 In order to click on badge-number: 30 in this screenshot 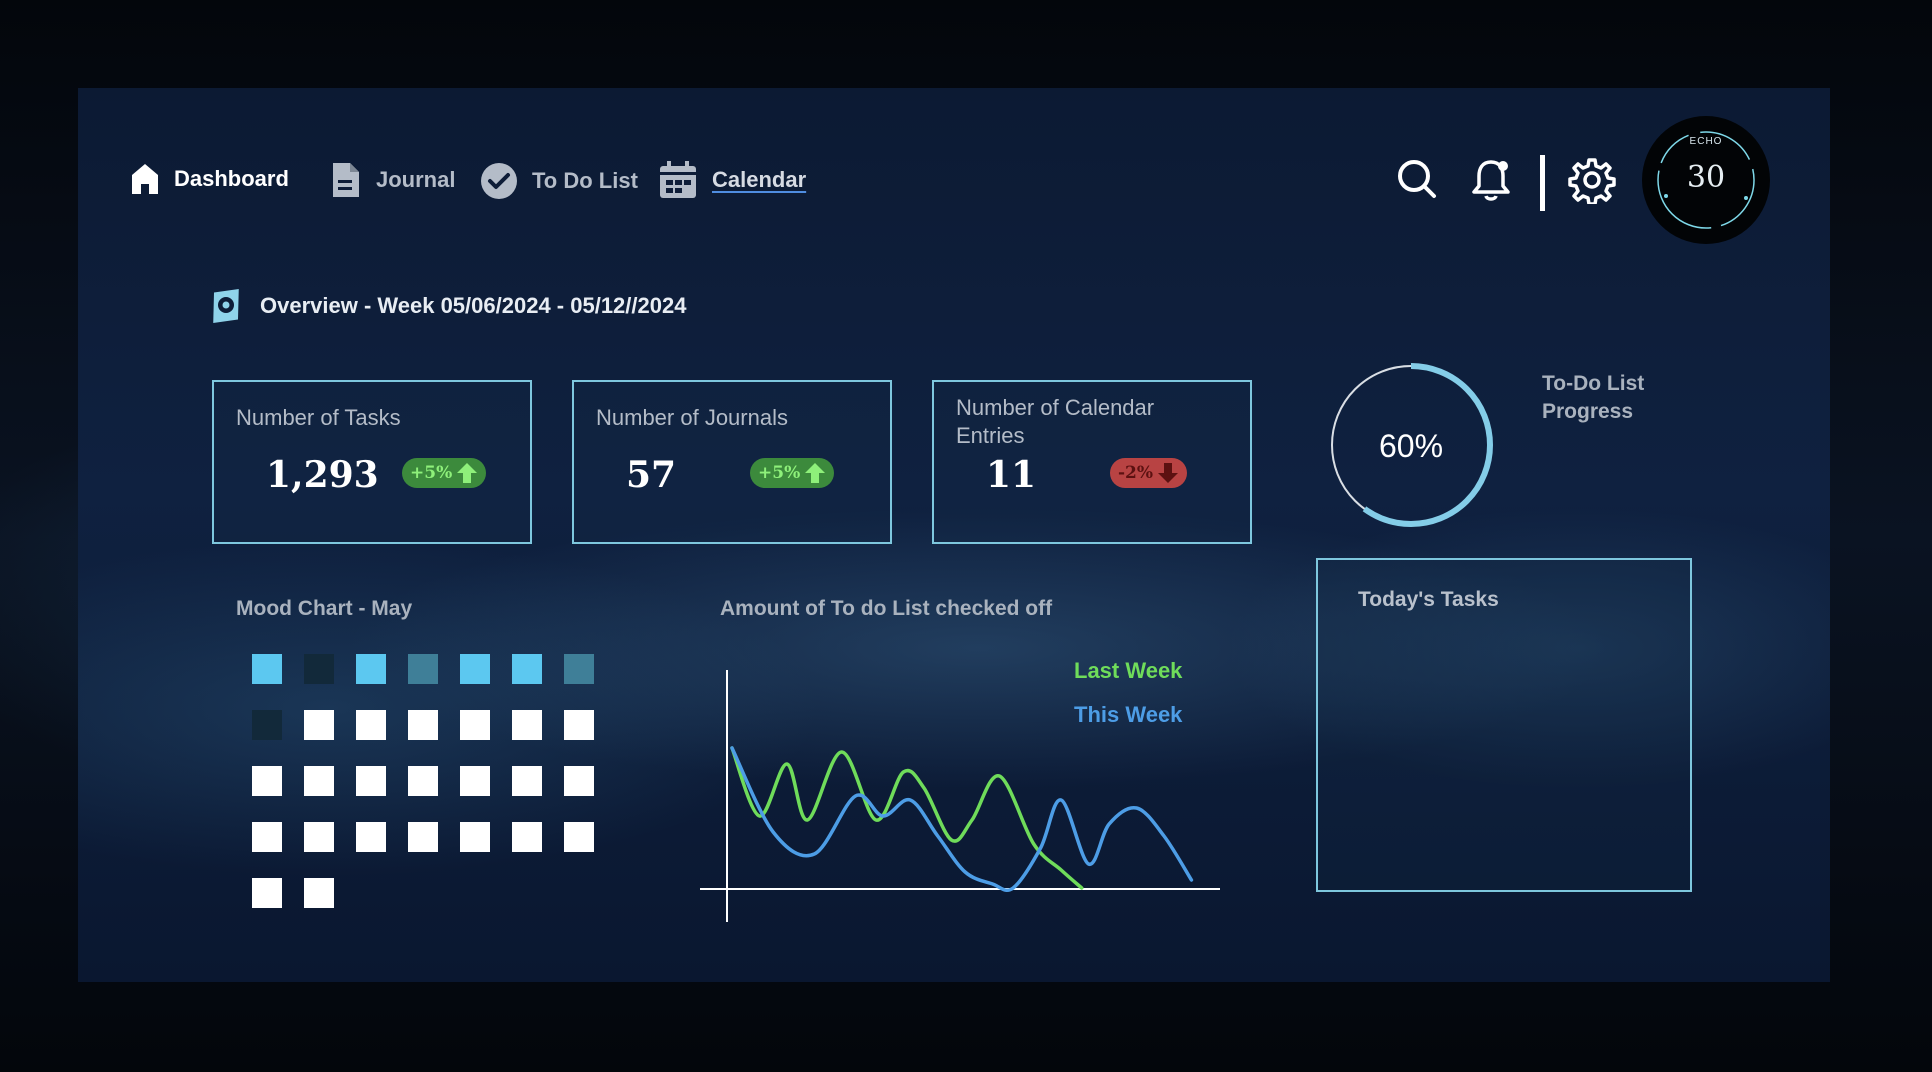, I will do `click(1706, 177)`.